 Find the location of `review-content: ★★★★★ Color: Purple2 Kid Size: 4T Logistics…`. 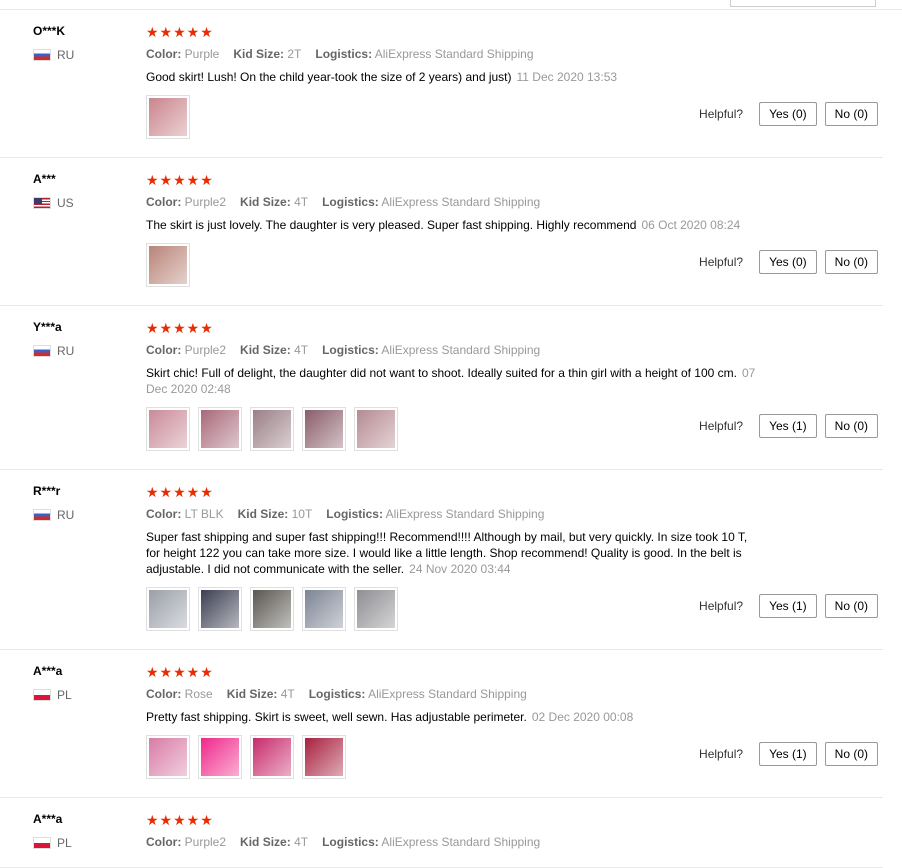

review-content: ★★★★★ Color: Purple2 Kid Size: 4T Logistics… is located at coordinates (514, 231).